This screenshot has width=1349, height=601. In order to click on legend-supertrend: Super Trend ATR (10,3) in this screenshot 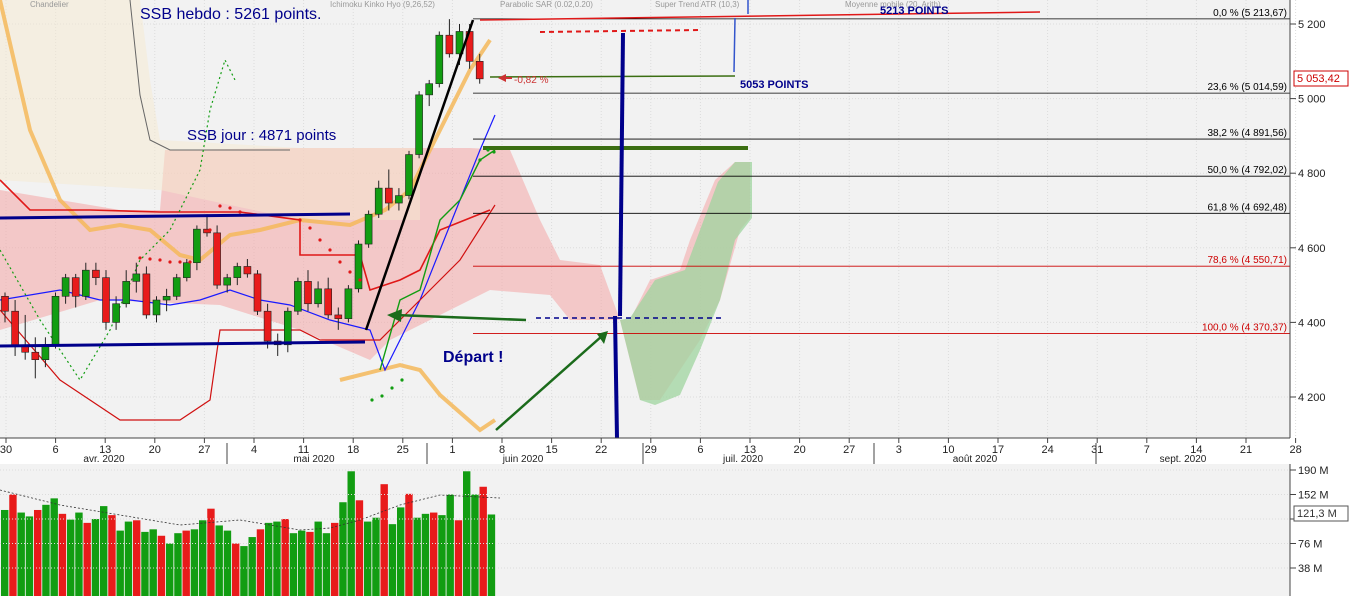, I will do `click(697, 4)`.